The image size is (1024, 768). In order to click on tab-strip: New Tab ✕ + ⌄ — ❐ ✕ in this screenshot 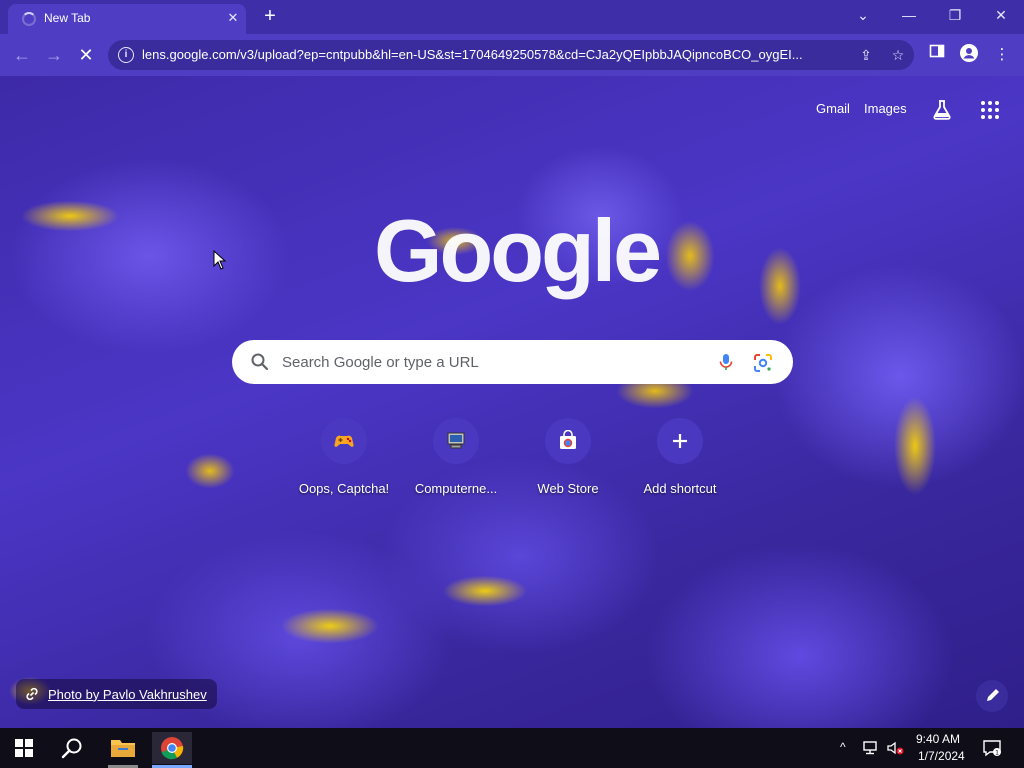, I will do `click(512, 17)`.